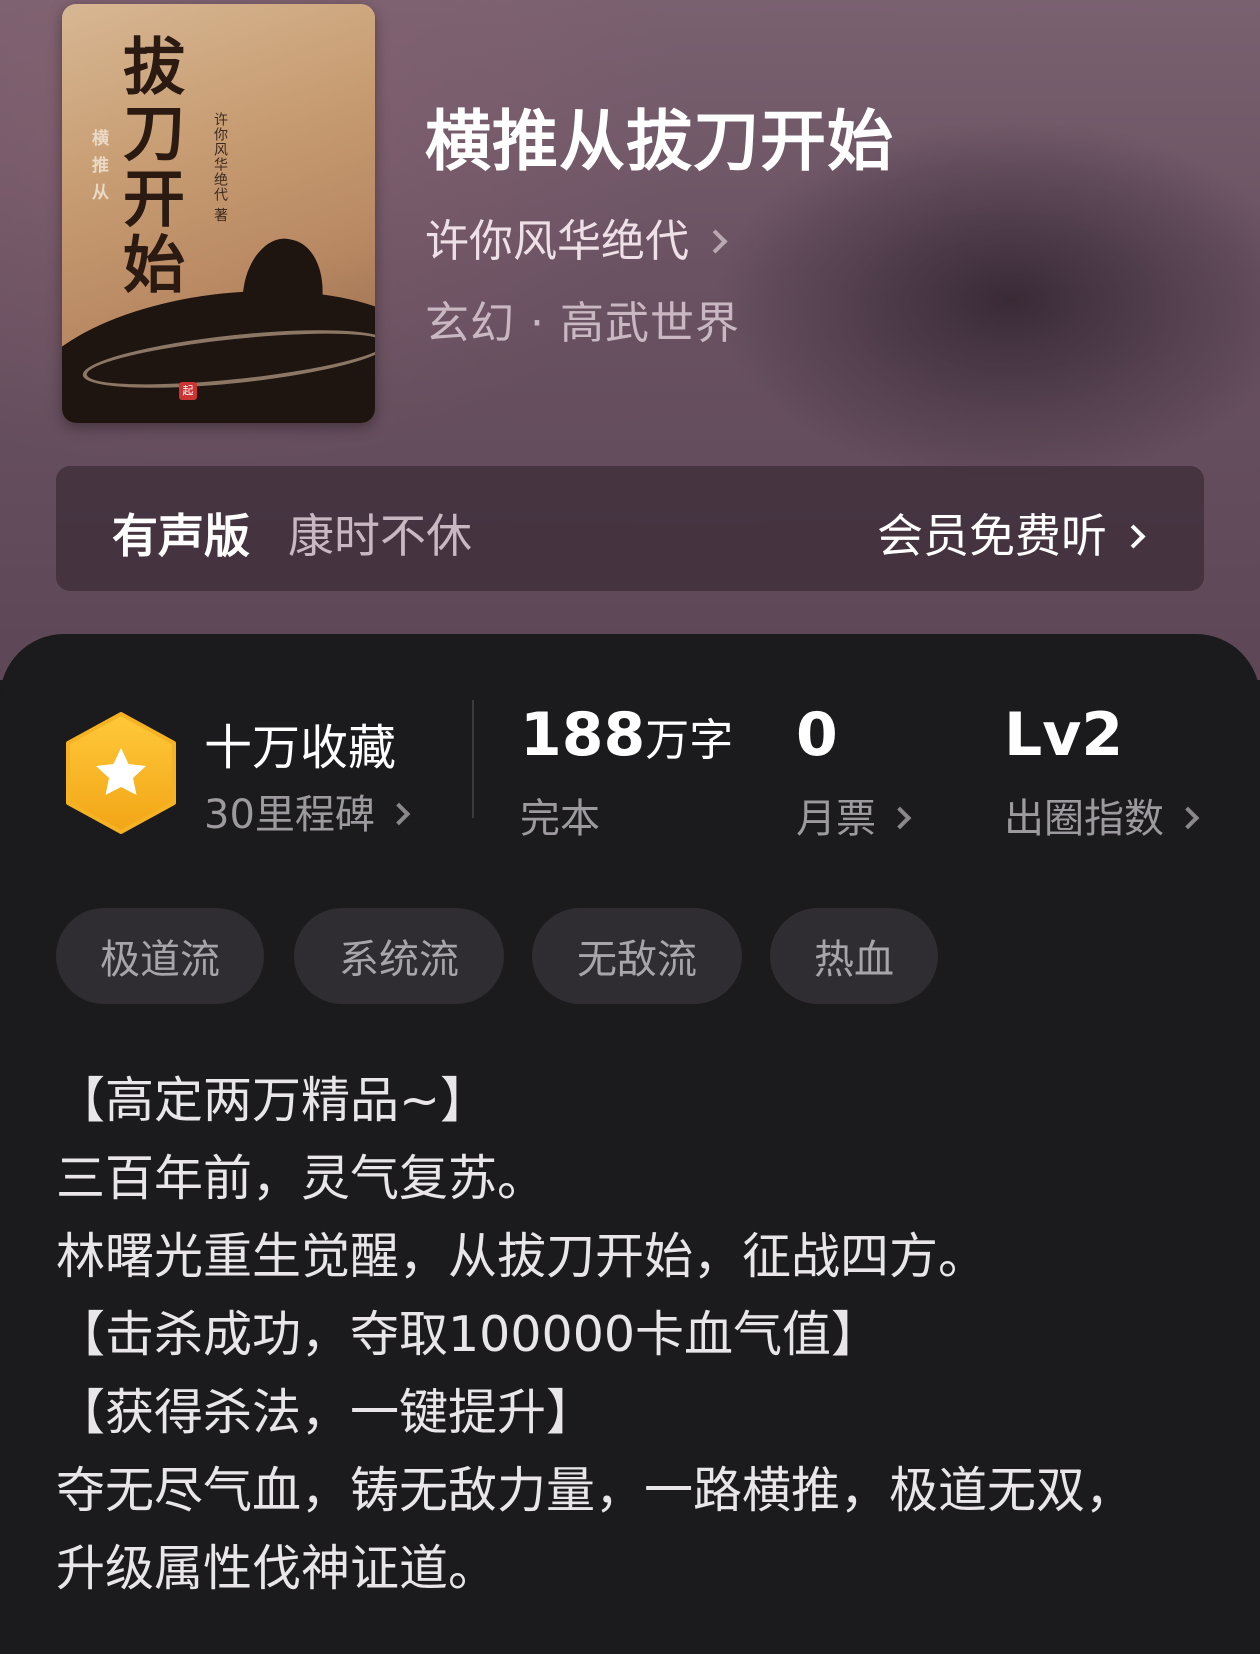  I want to click on author-link: 许你风华绝代, so click(576, 237).